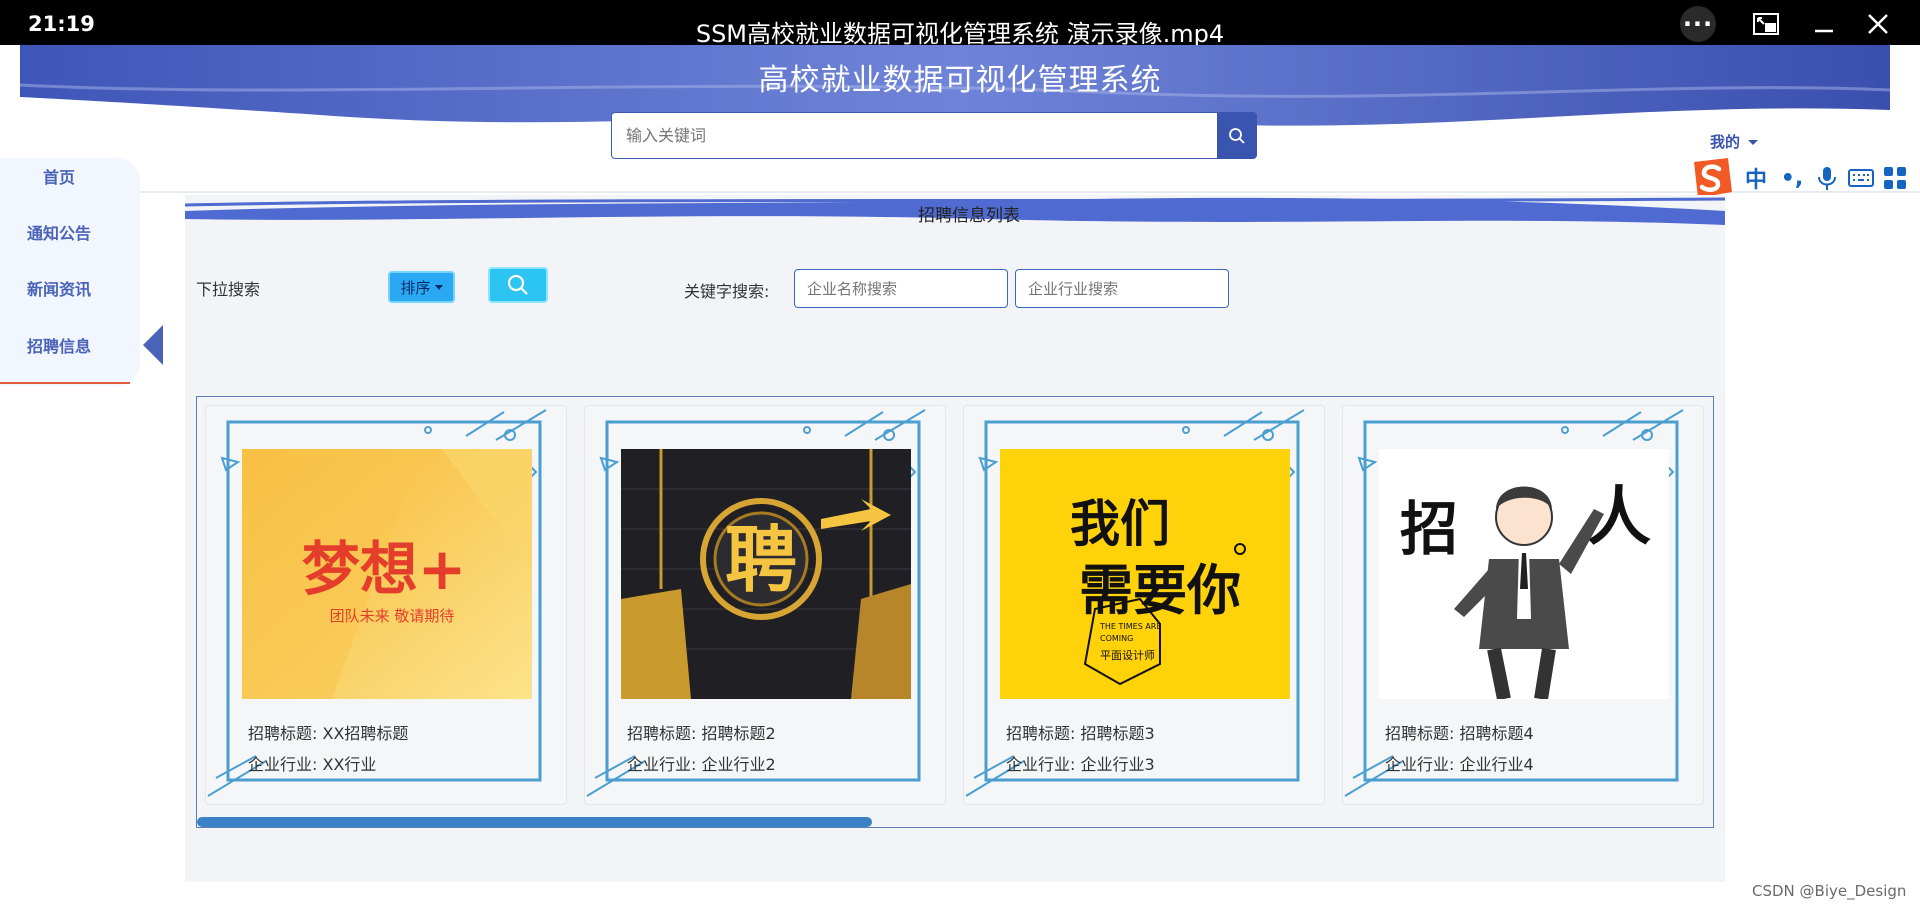 The height and width of the screenshot is (911, 1920). I want to click on keyboard-icon, so click(1861, 178).